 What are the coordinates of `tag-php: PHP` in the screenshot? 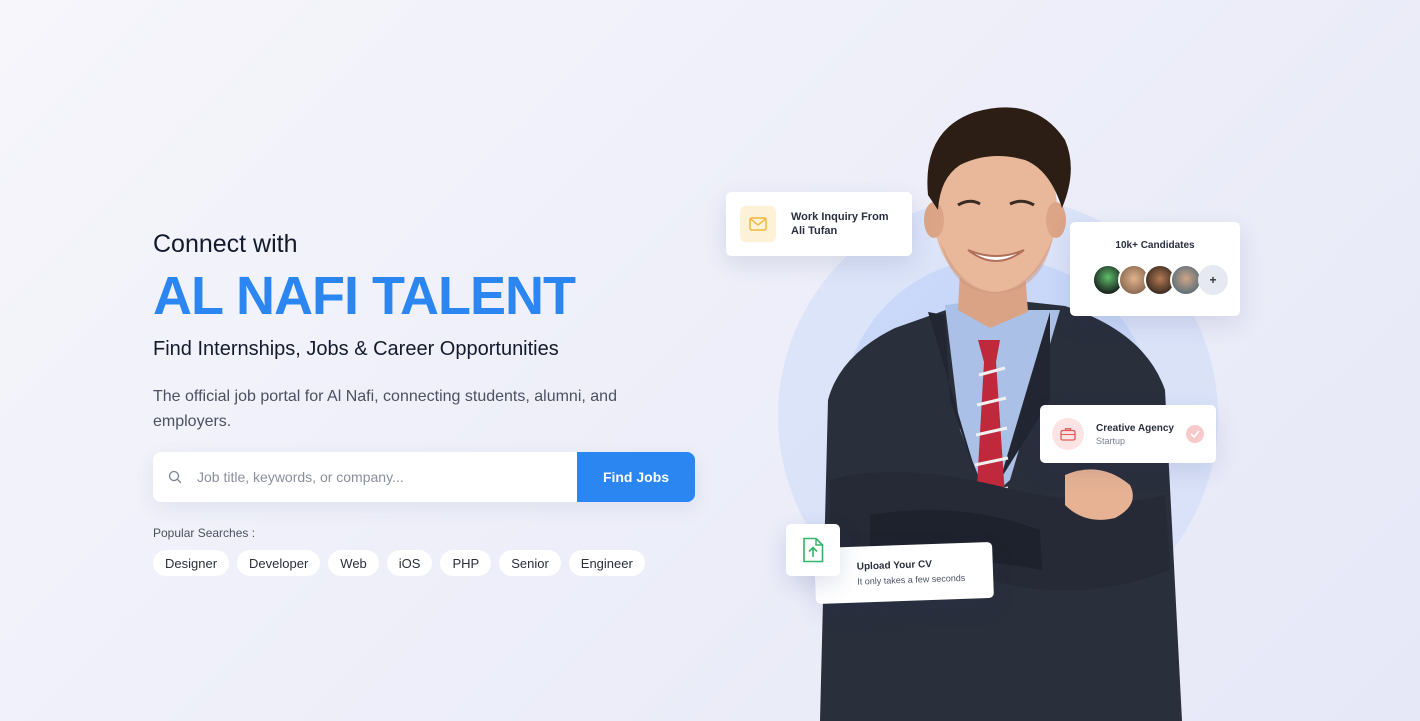 It's located at (466, 563).